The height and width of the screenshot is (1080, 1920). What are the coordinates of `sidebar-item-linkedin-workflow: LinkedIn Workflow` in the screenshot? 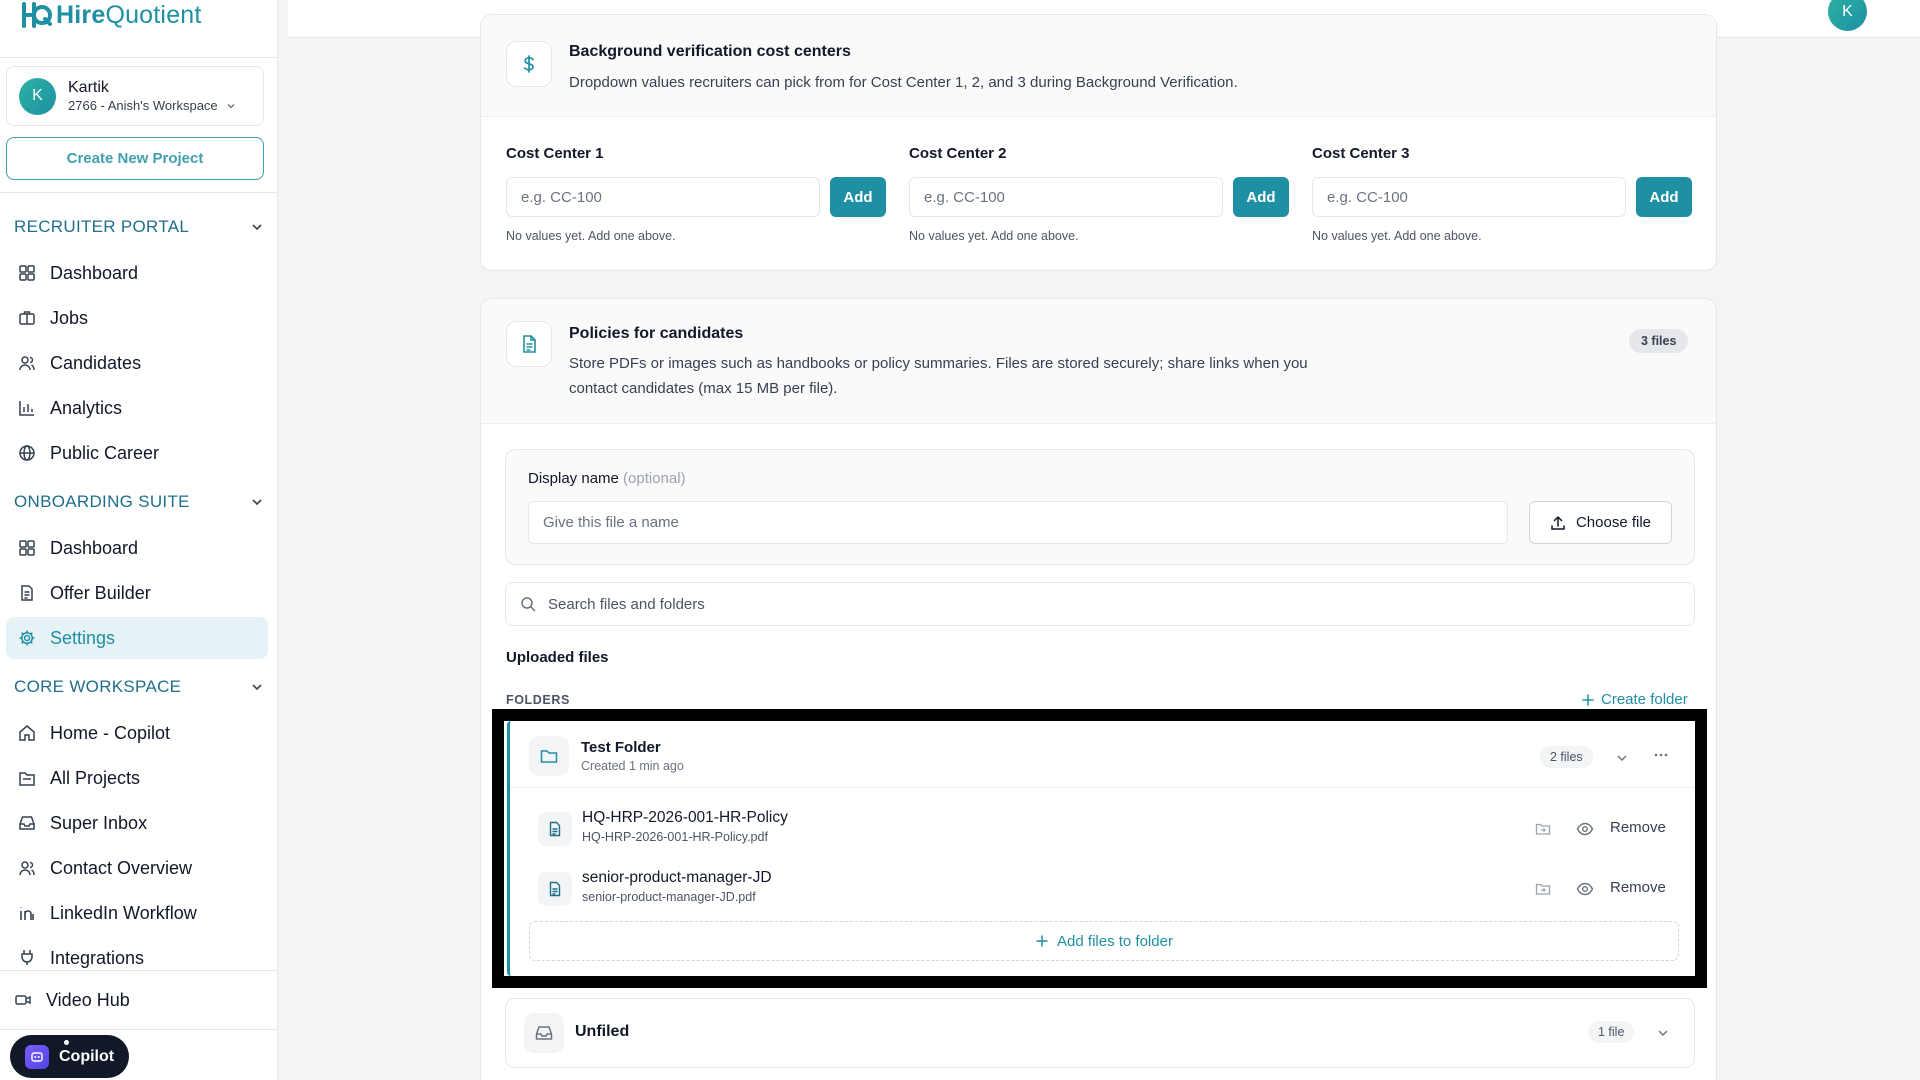 It's located at (137, 913).